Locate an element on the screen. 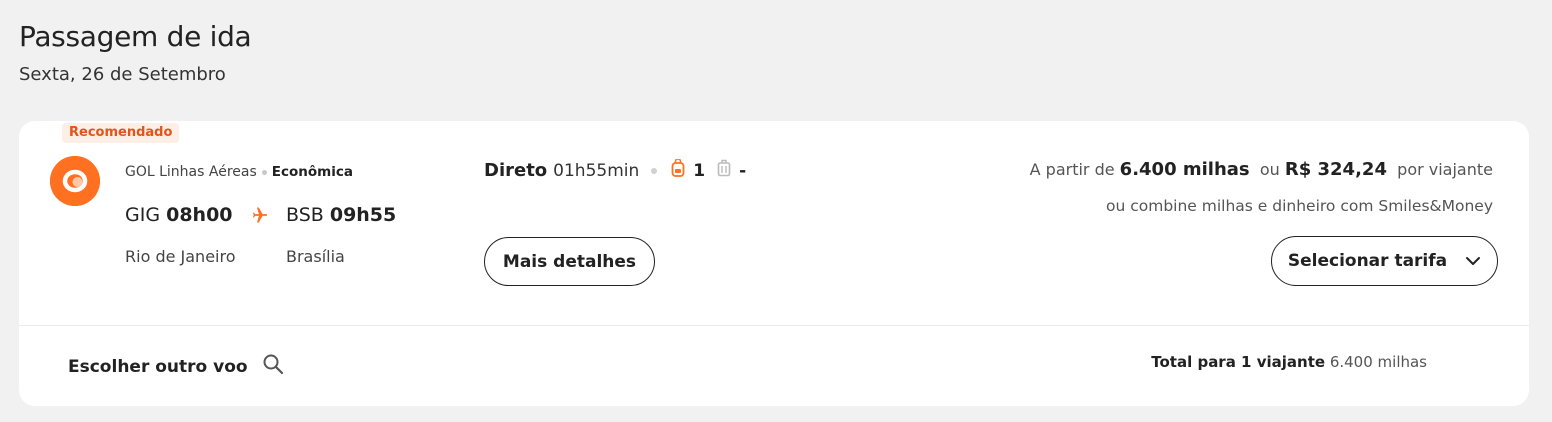 The image size is (1552, 422). origin: GIG 08h00 is located at coordinates (179, 215).